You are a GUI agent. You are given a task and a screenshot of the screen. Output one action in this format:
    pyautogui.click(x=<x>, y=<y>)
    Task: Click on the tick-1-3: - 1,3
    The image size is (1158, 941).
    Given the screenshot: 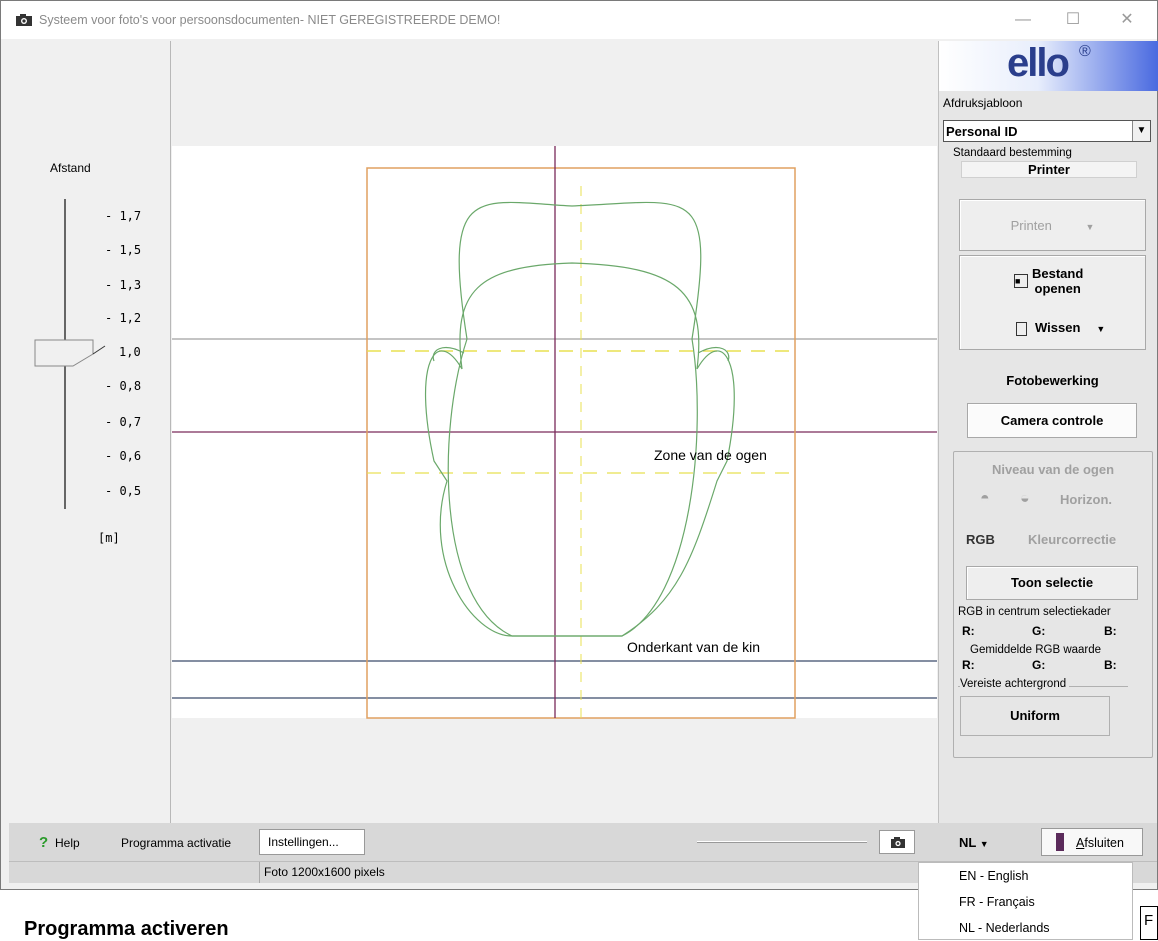 What is the action you would take?
    pyautogui.click(x=123, y=285)
    